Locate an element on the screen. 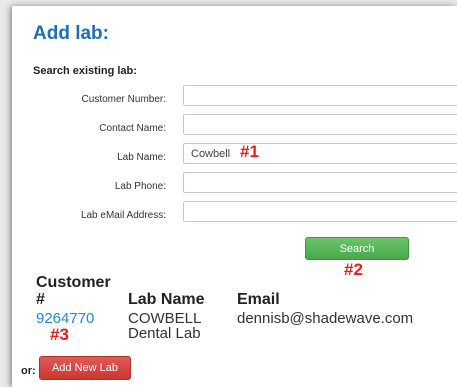  annotation-2: #2 is located at coordinates (353, 269).